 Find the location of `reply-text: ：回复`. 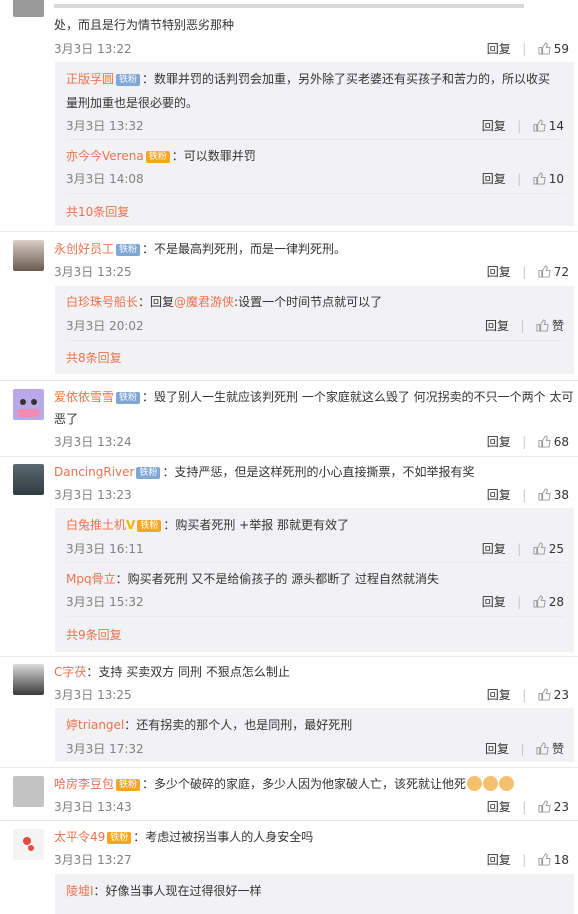

reply-text: ：回复 is located at coordinates (156, 302).